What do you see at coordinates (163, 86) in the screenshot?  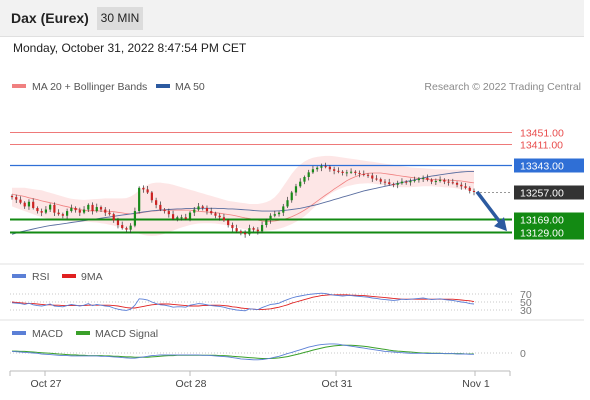 I see `ma50-legend-swatch` at bounding box center [163, 86].